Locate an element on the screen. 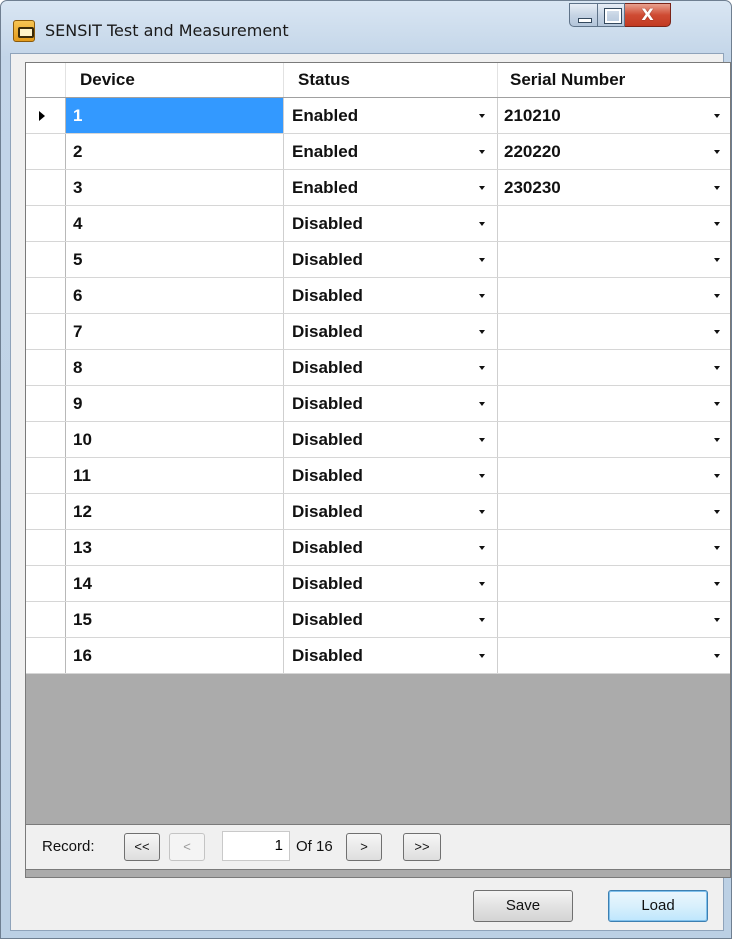 The width and height of the screenshot is (732, 939). table-row: 13 Disabled is located at coordinates (378, 548).